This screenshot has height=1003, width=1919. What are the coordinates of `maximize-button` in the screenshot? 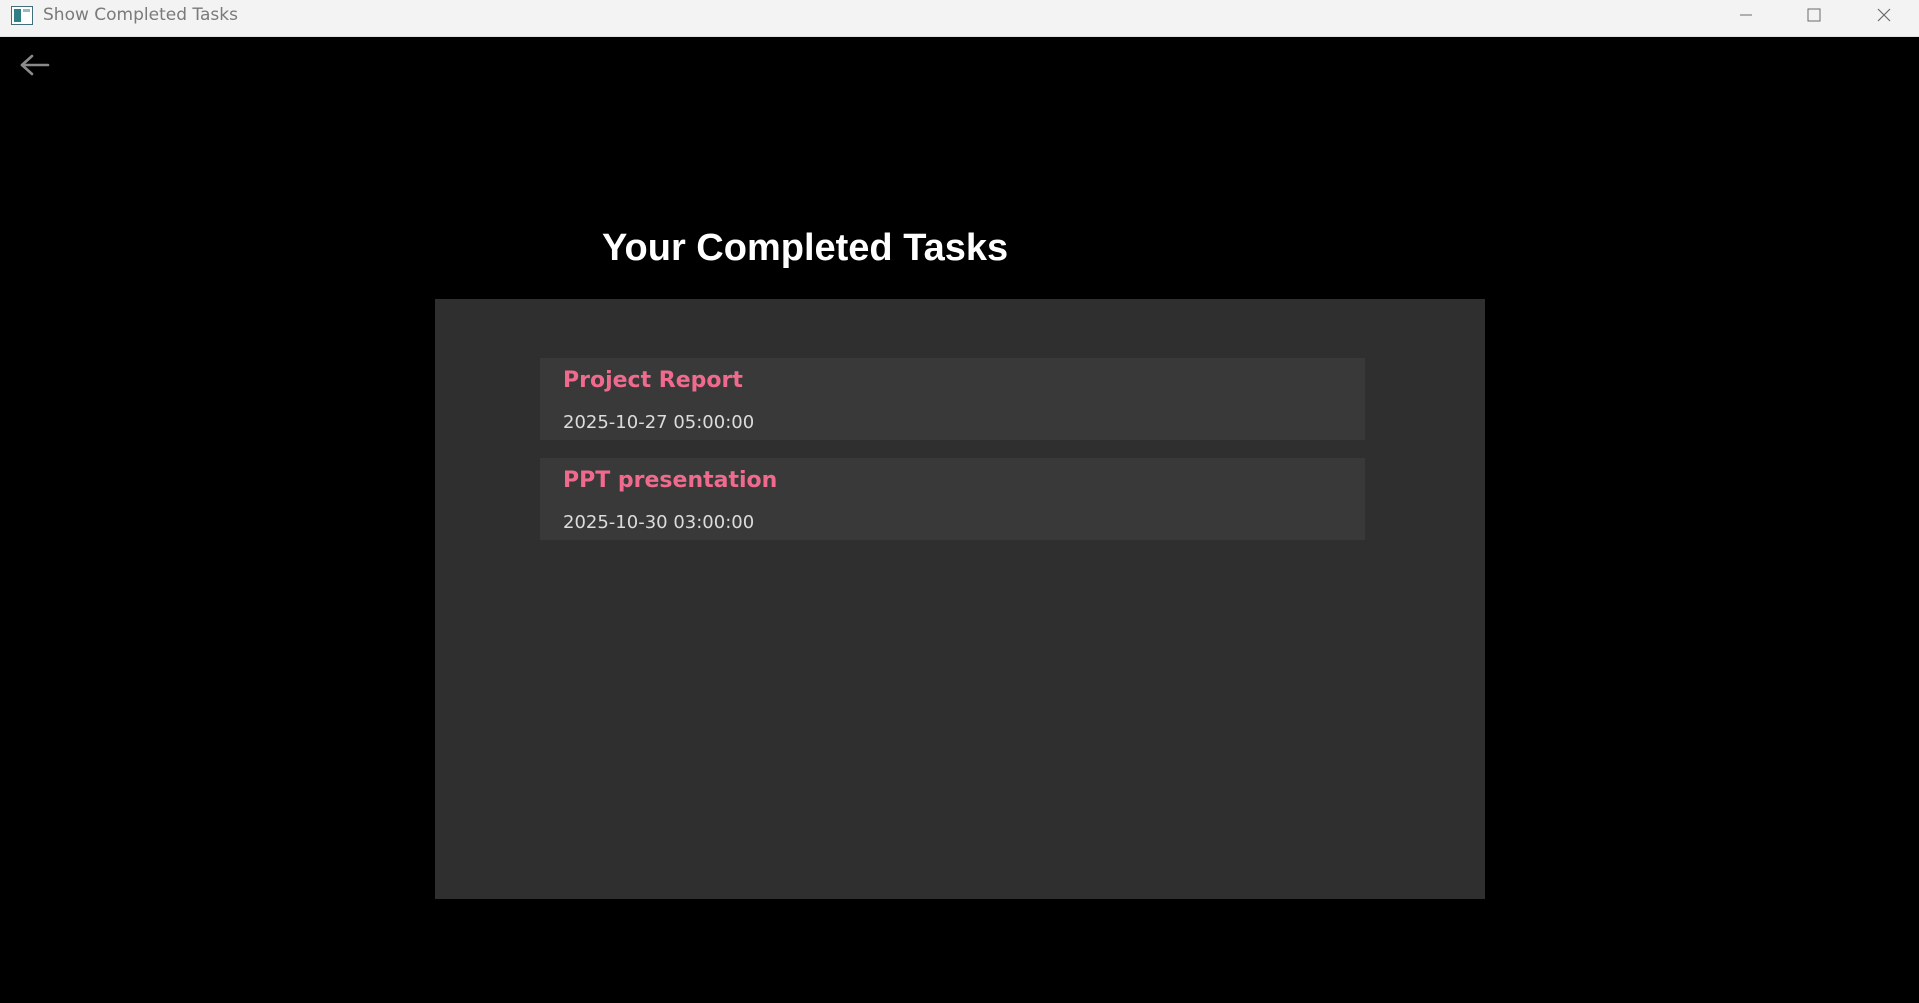 It's located at (1814, 15).